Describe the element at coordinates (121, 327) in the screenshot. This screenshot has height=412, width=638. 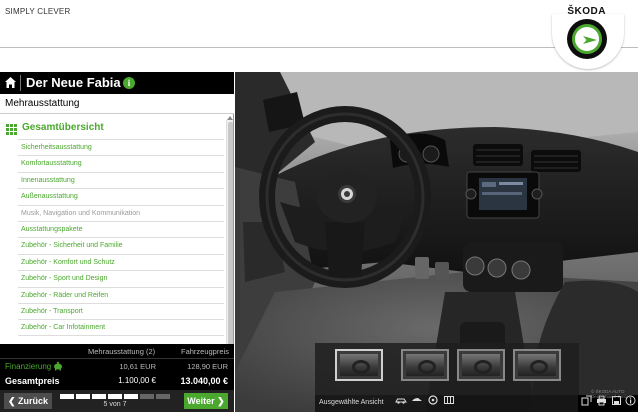
I see `nav-item-category: Zubehör - Car Infotainment` at that location.